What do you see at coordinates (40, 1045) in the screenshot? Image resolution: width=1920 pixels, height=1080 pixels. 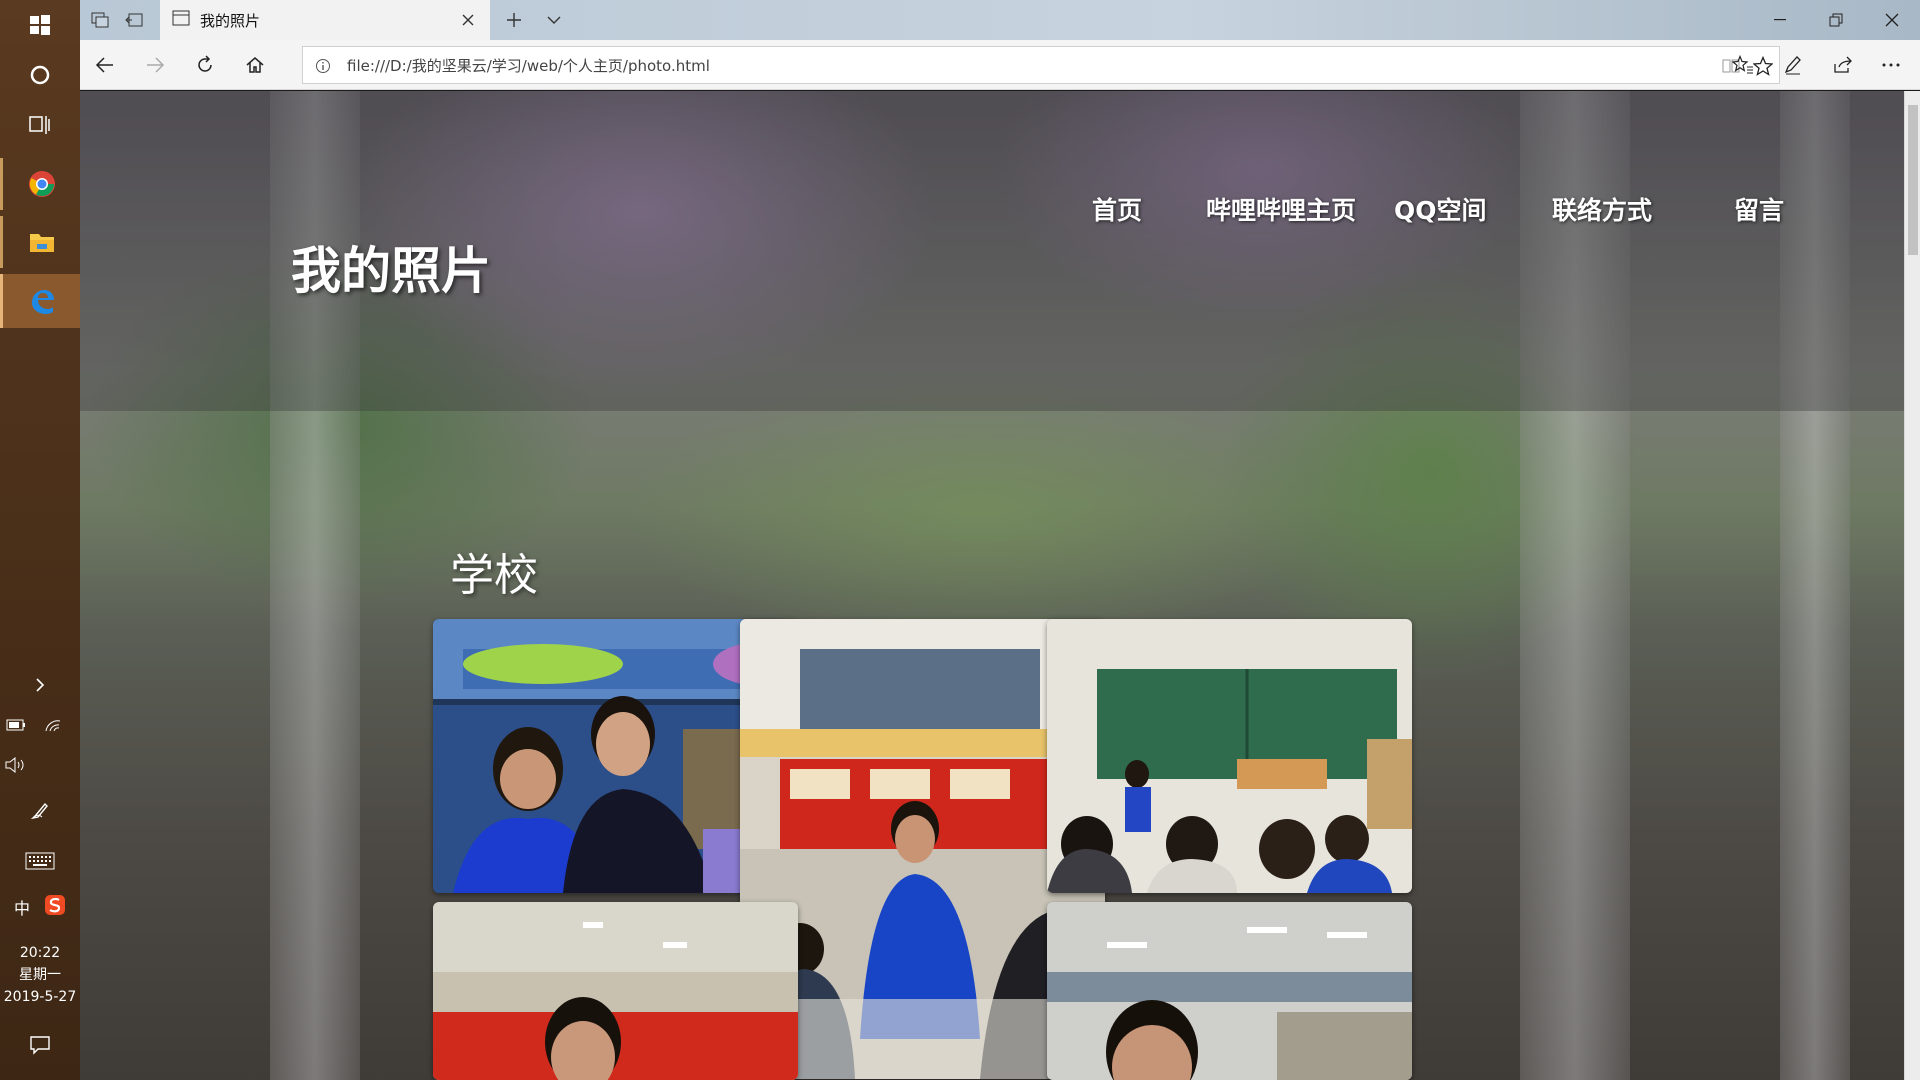 I see `action-center-icon` at bounding box center [40, 1045].